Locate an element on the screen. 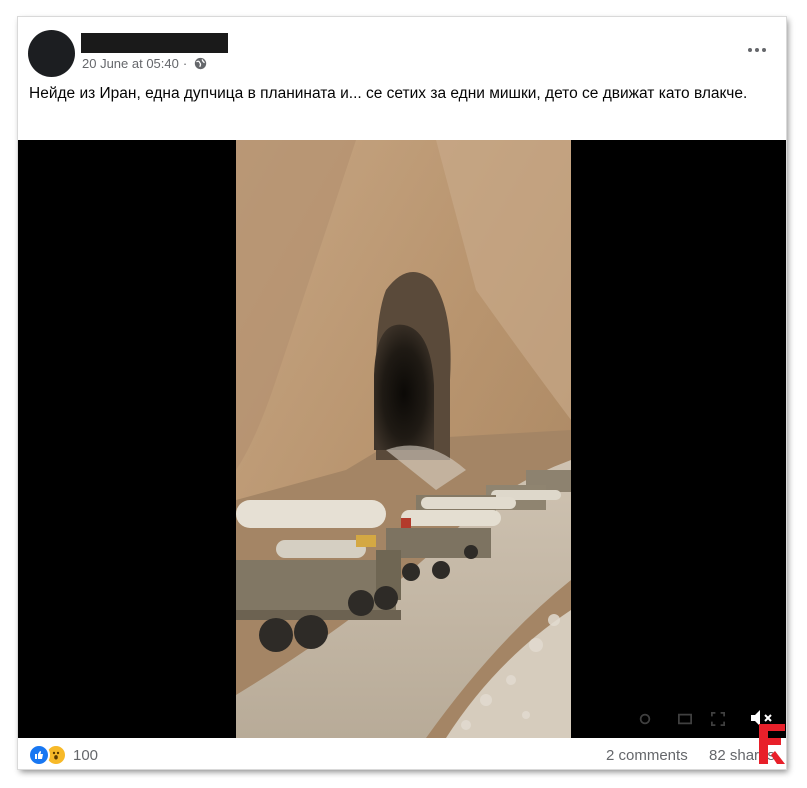  like-icon is located at coordinates (39, 755).